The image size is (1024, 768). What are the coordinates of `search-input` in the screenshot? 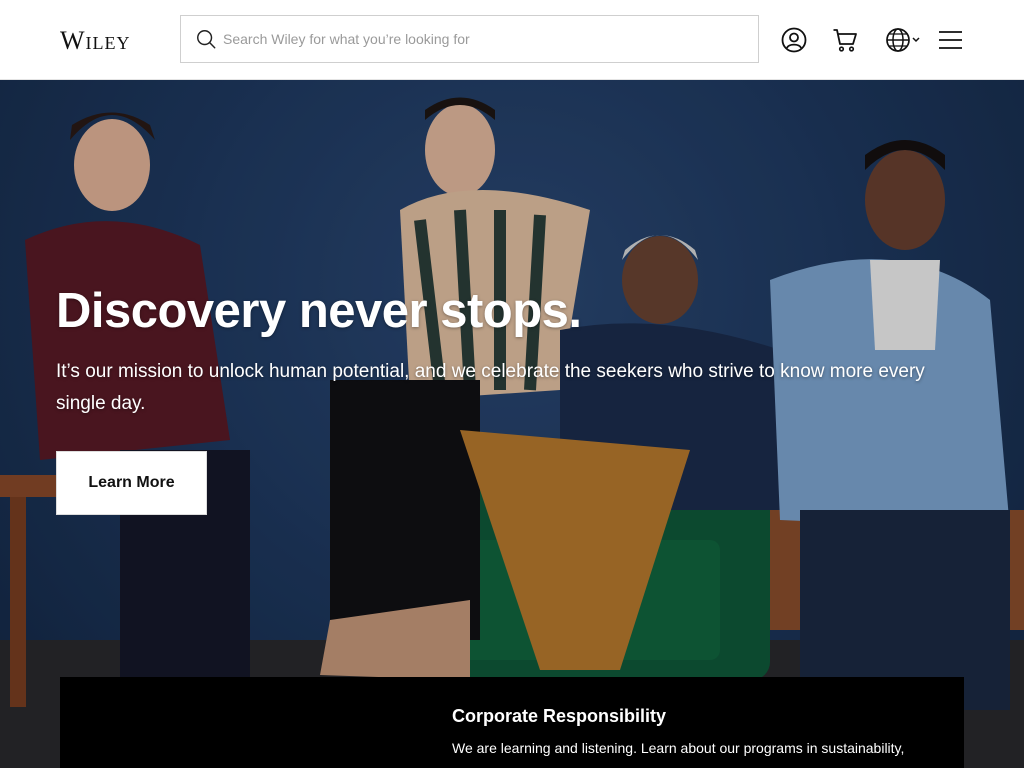 It's located at (487, 39).